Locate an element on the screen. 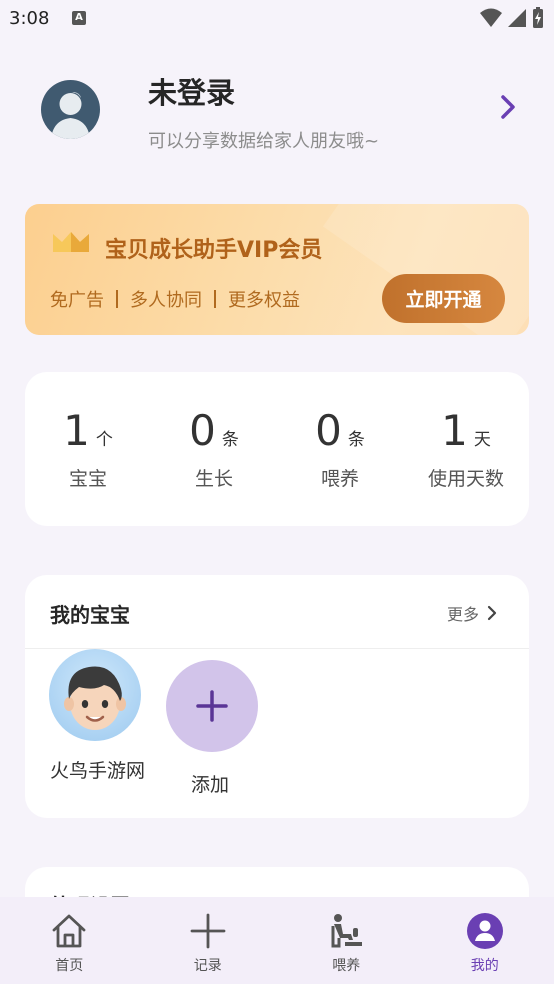 This screenshot has height=984, width=554. nav-label: 首页 is located at coordinates (69, 966).